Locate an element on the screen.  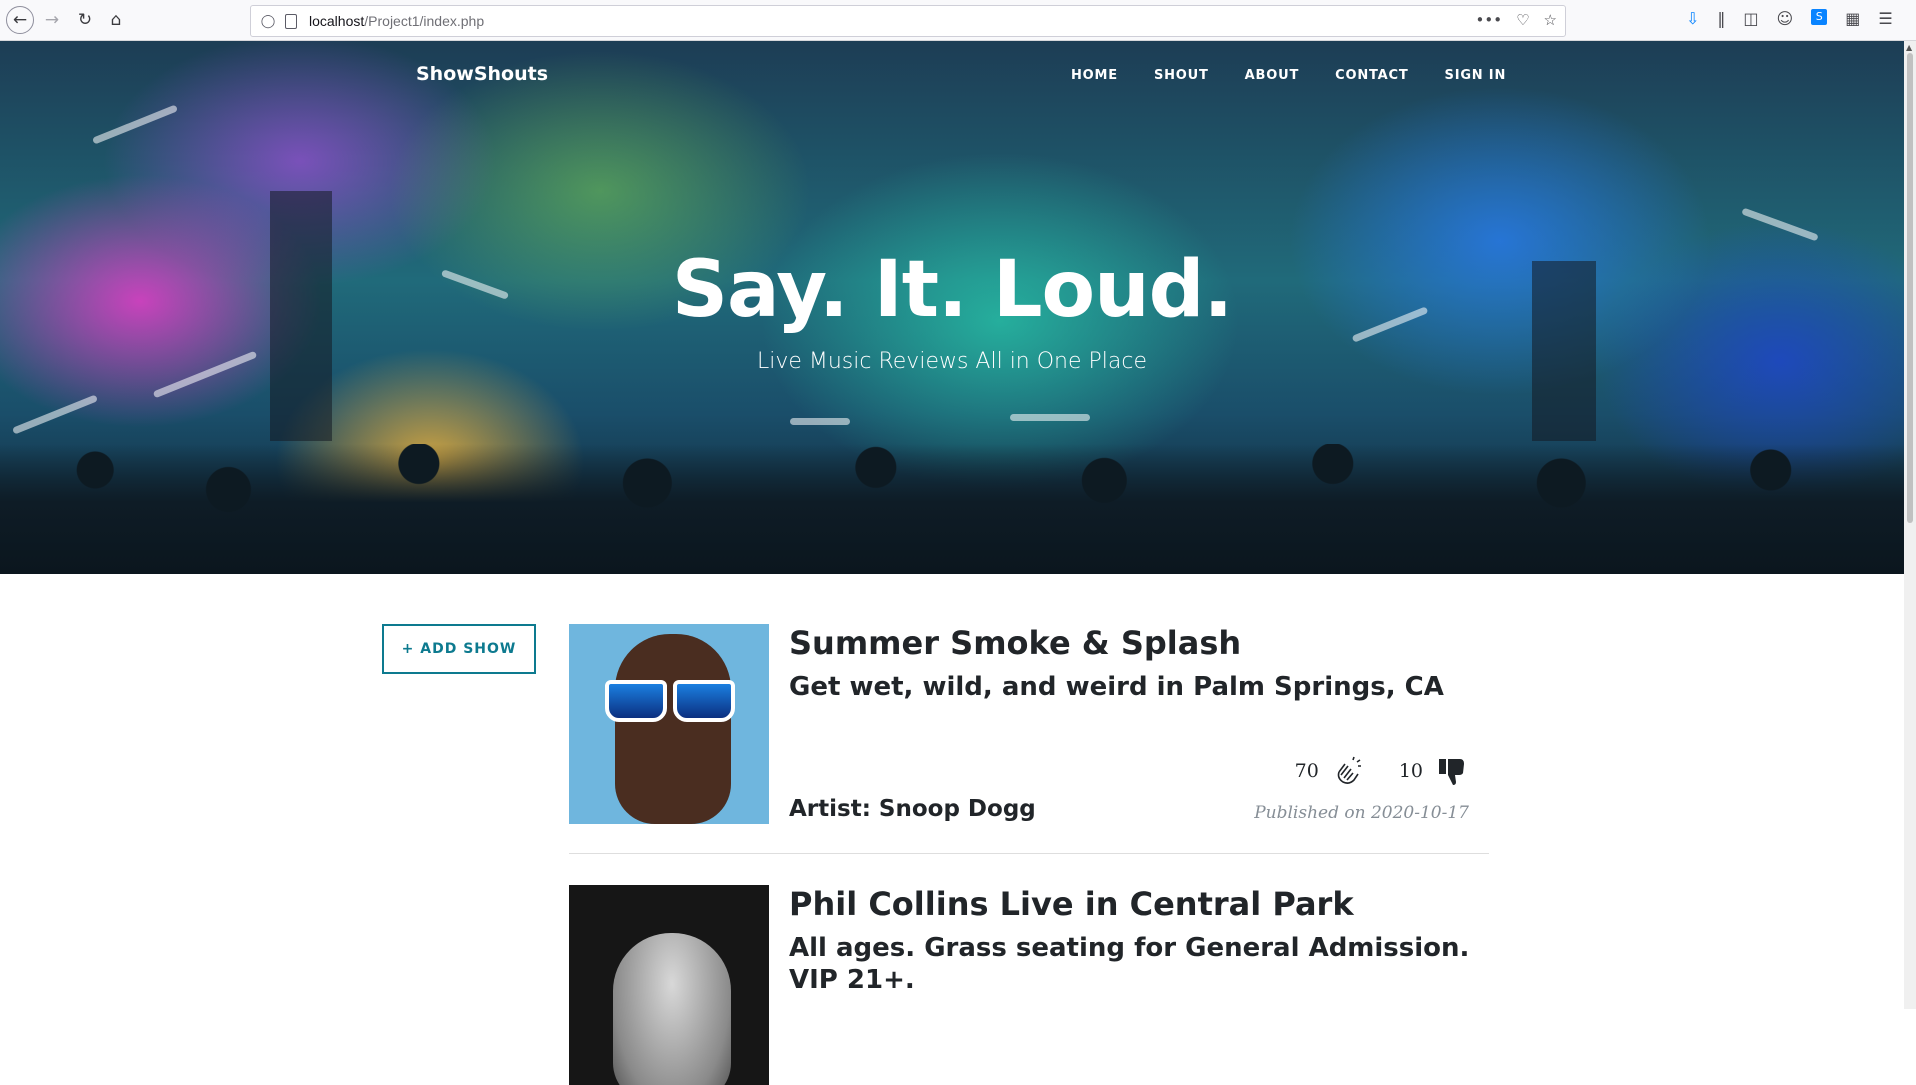
home-icon: ⌂ is located at coordinates (116, 20).